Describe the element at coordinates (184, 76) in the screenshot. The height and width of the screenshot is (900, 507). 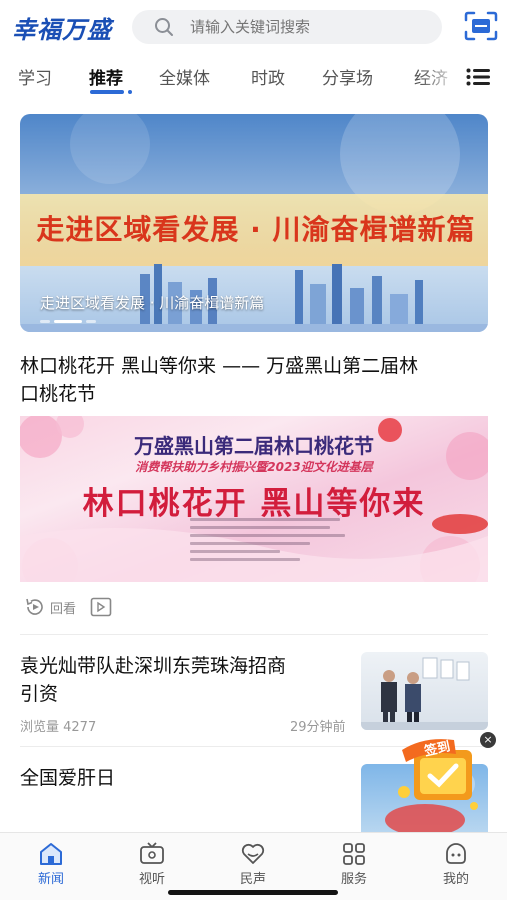
I see `tab-all-media: 全媒体` at that location.